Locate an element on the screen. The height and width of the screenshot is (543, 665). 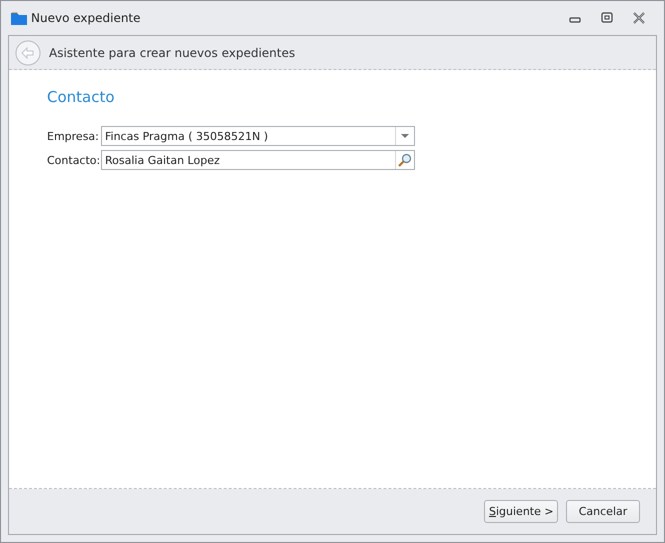
restore-icon is located at coordinates (607, 18).